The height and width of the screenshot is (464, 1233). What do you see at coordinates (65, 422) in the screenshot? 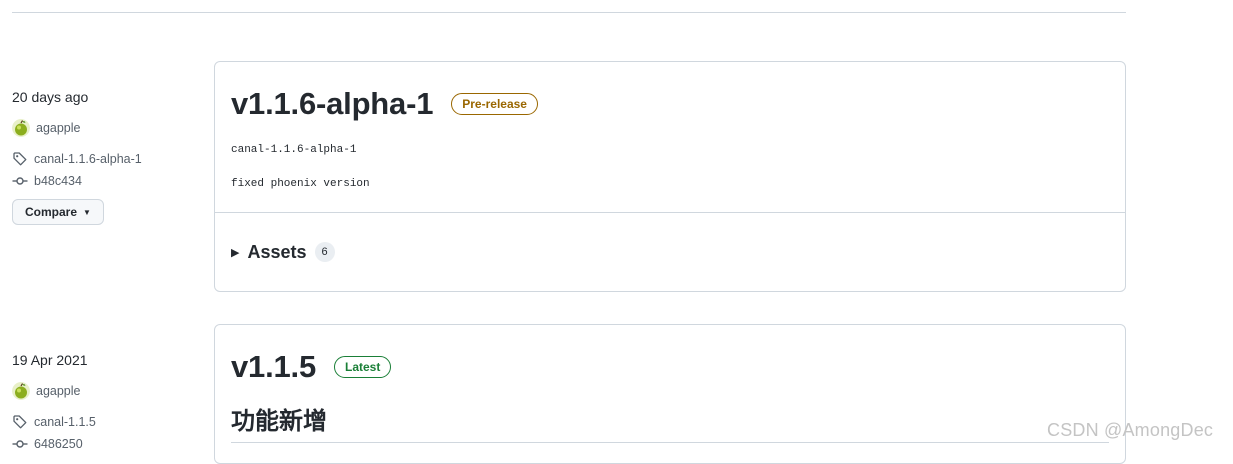
I see `tag-name: canal-1.1.5` at bounding box center [65, 422].